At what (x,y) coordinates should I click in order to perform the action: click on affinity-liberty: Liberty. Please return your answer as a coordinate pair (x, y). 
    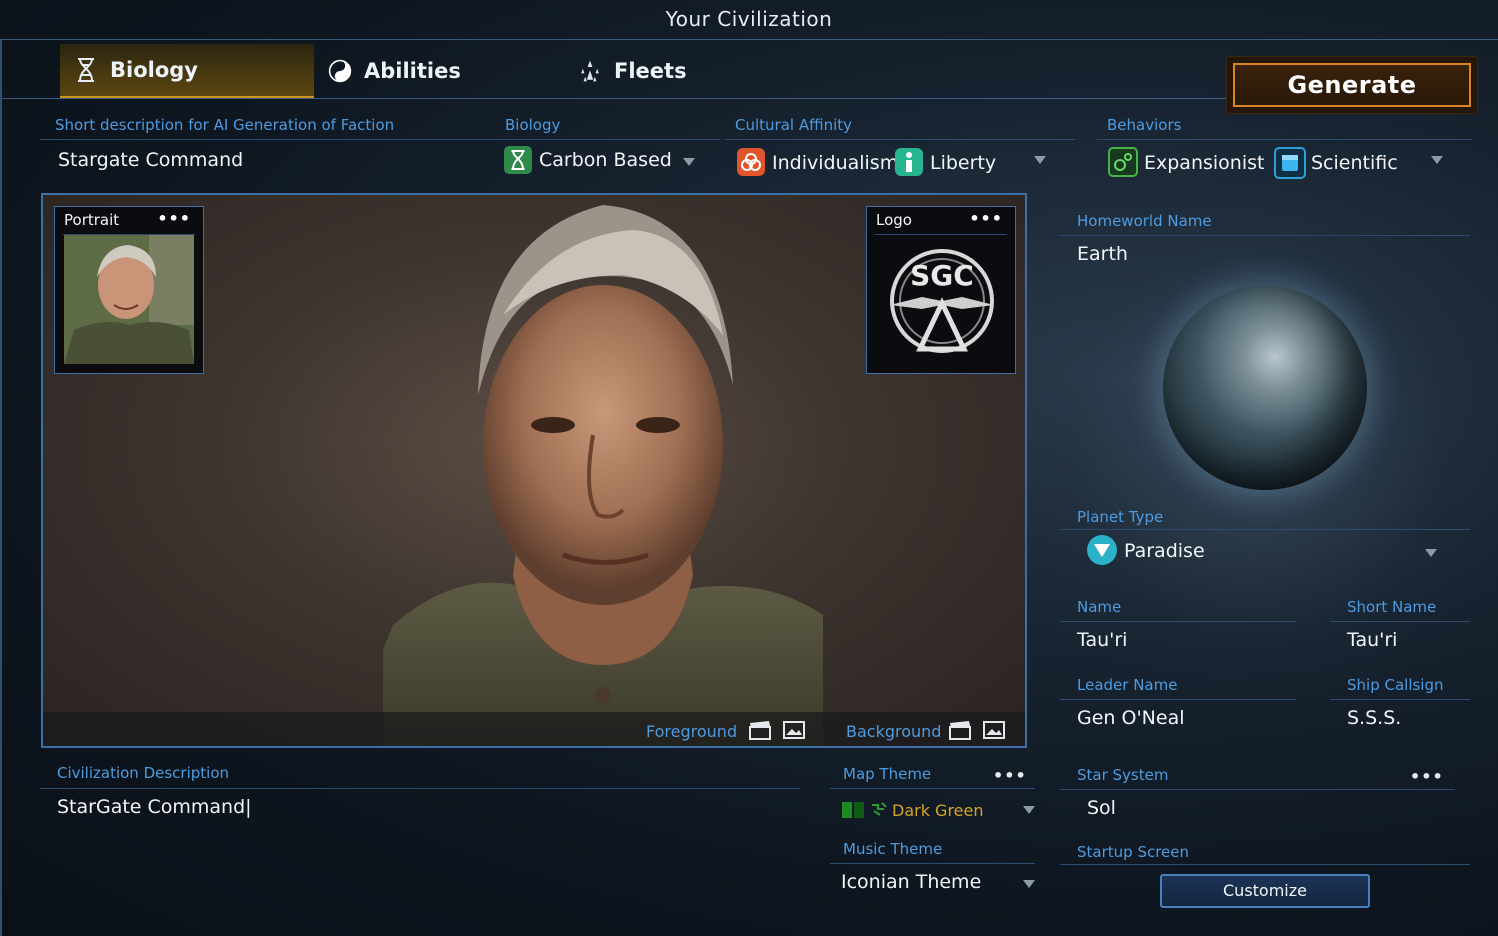
    Looking at the image, I should click on (963, 163).